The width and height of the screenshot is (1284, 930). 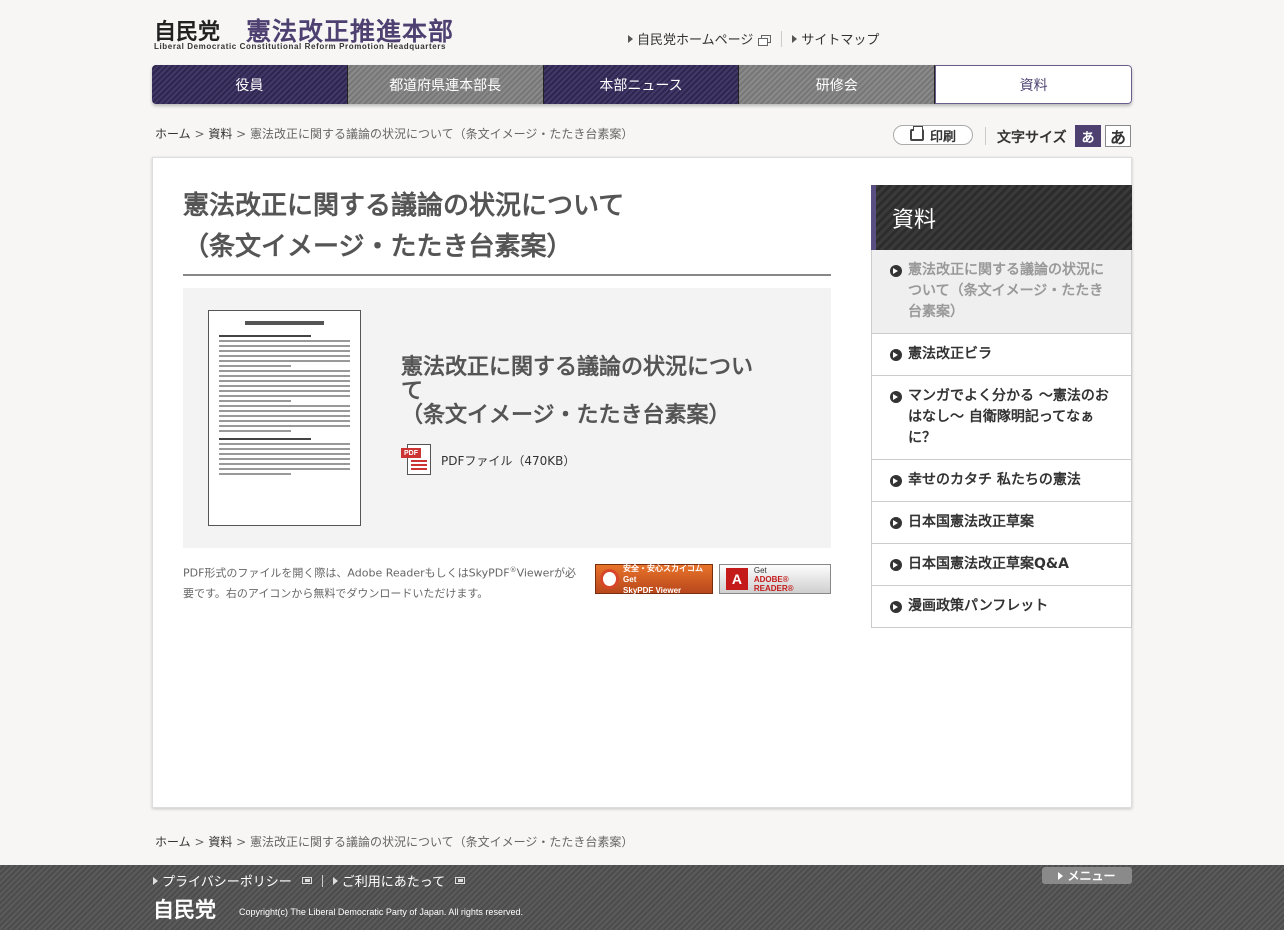 I want to click on page-title-line2: （条文イメージ・たたき台素案）, so click(x=378, y=247).